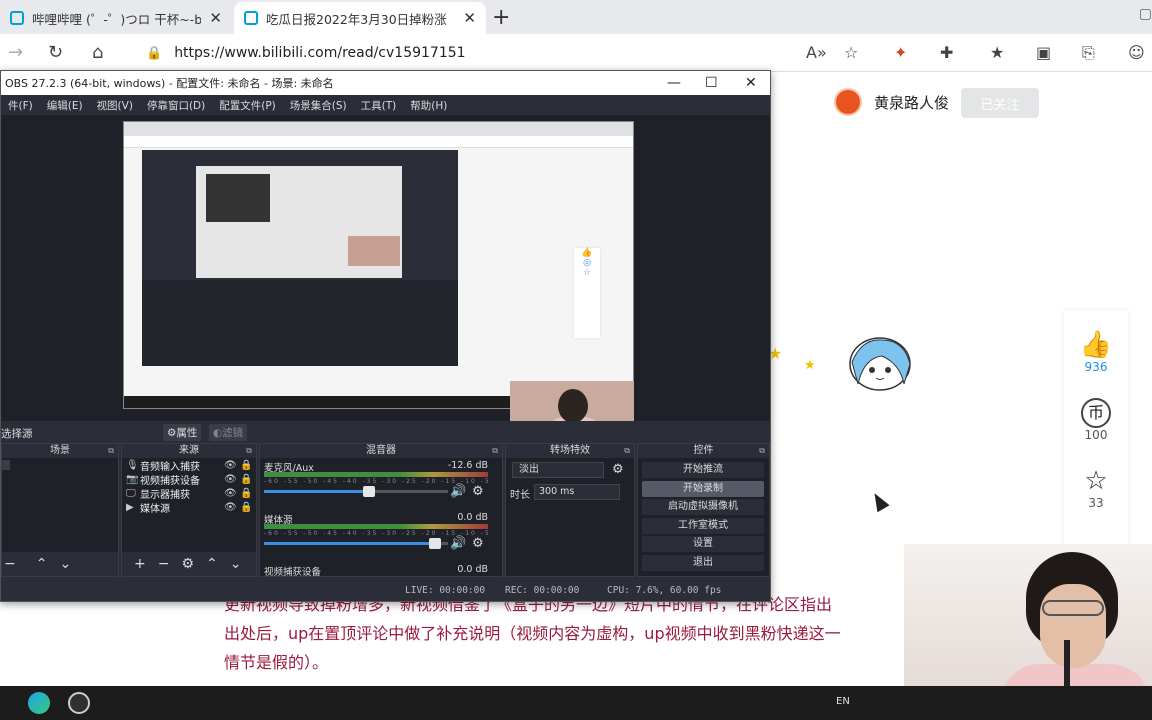 The image size is (1152, 720). Describe the element at coordinates (116, 18) in the screenshot. I see `browser-tab-bilibili: 哔哩哔哩 (゜-゜)つロ 干杯~-bilil ✕` at that location.